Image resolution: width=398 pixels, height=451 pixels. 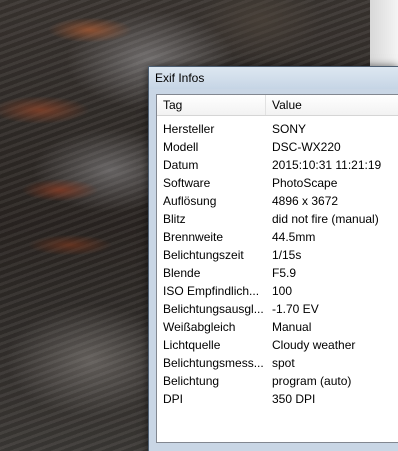 What do you see at coordinates (294, 237) in the screenshot?
I see `exif-value: 44.5mm` at bounding box center [294, 237].